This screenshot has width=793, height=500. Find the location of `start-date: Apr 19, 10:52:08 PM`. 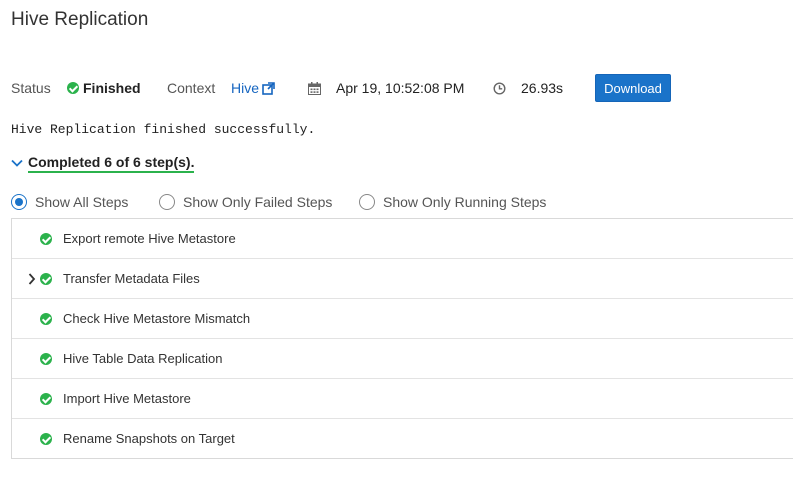

start-date: Apr 19, 10:52:08 PM is located at coordinates (400, 88).